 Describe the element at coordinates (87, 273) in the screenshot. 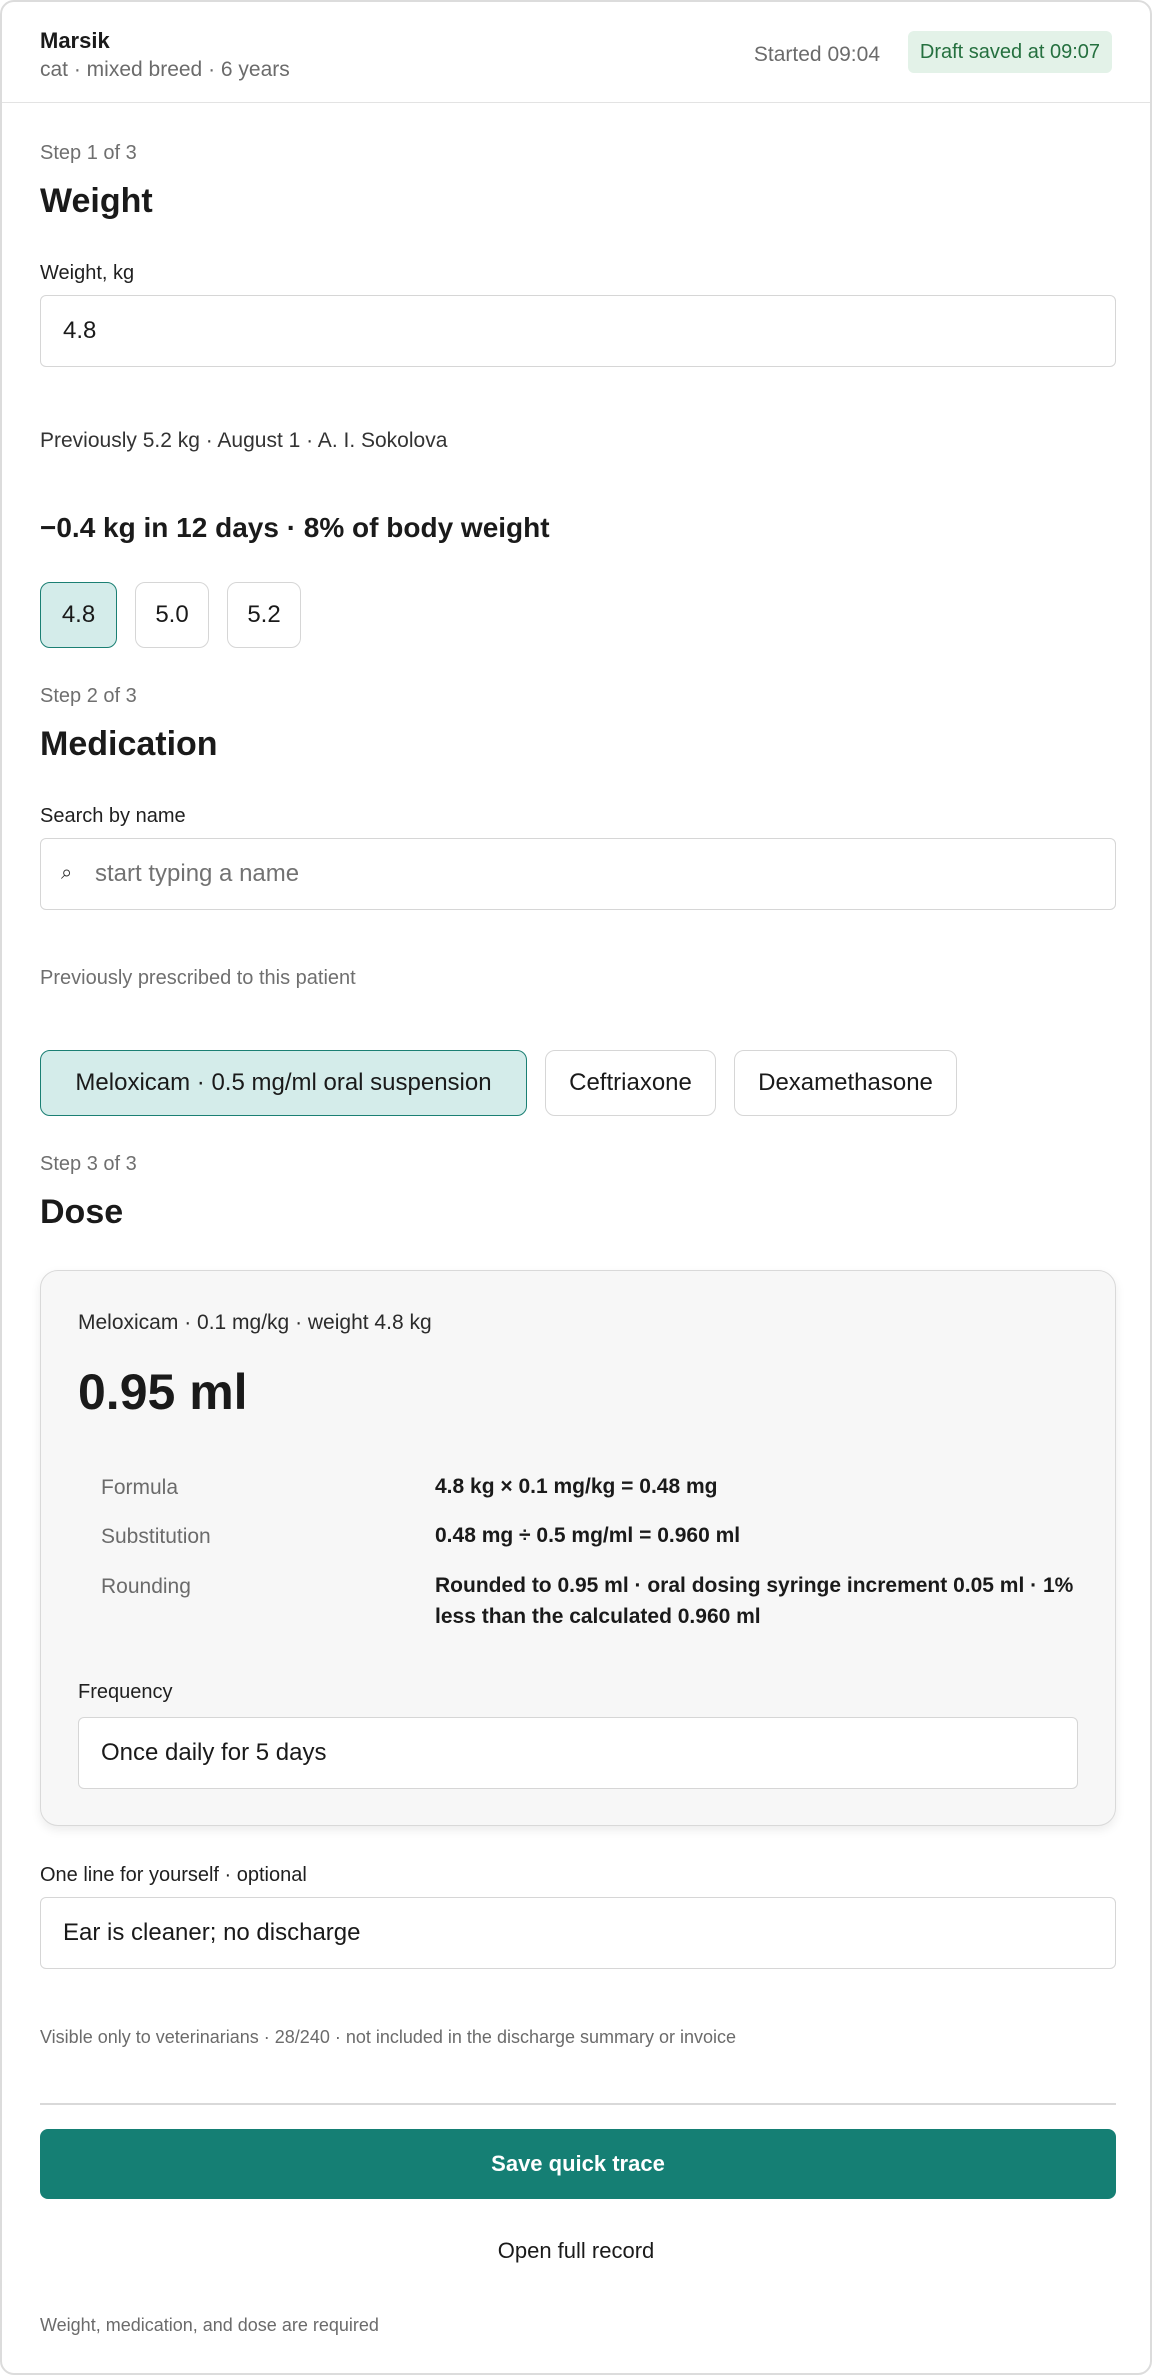

I see `weight-field-label: Weight, kg` at that location.